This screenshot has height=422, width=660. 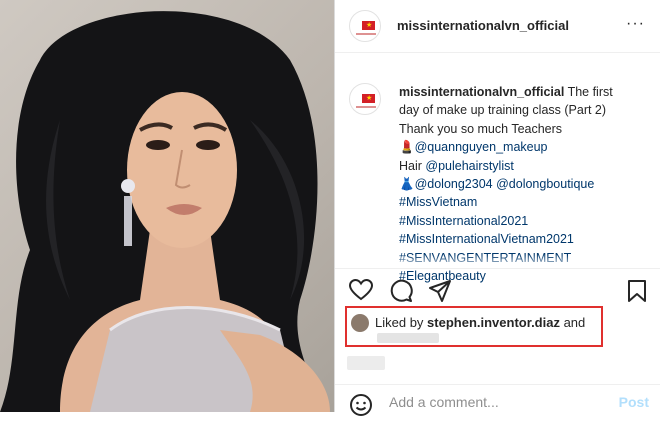 What do you see at coordinates (481, 147) in the screenshot?
I see `mention-link: @quannguyen_makeup` at bounding box center [481, 147].